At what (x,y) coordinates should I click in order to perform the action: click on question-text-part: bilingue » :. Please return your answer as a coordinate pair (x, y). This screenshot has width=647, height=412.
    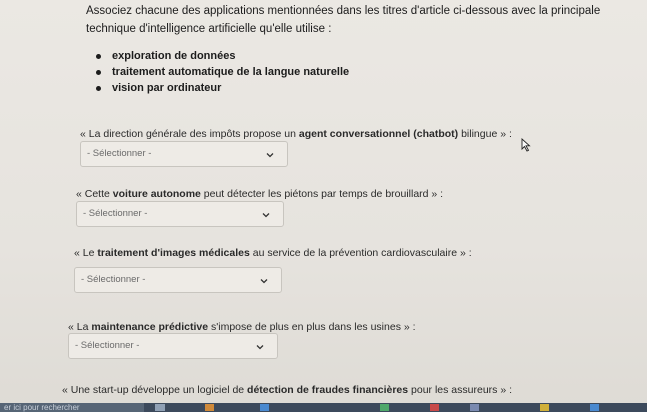
    Looking at the image, I should click on (485, 134).